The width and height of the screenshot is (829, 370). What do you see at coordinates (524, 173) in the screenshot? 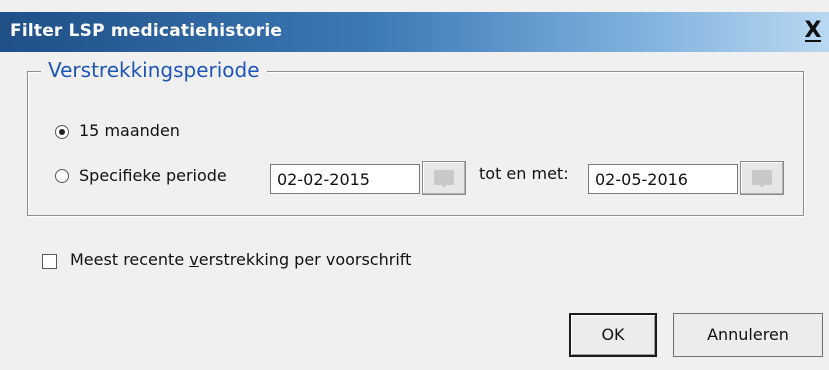
I see `until-label: tot en met:` at bounding box center [524, 173].